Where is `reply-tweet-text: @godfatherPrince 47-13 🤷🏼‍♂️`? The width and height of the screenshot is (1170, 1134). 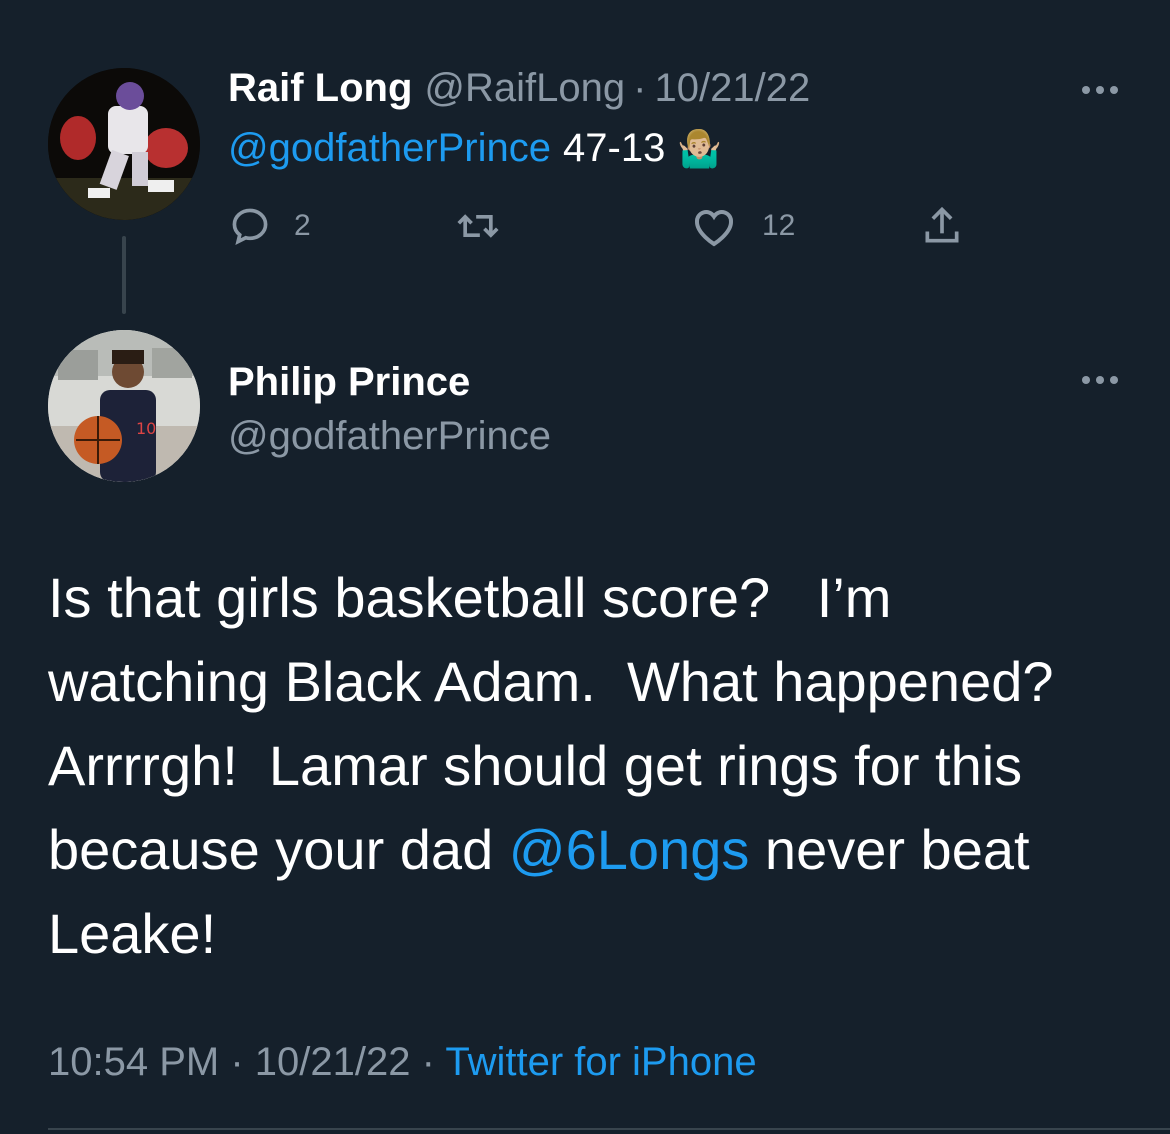
reply-tweet-text: @godfatherPrince 47-13 🤷🏼‍♂️ is located at coordinates (475, 148).